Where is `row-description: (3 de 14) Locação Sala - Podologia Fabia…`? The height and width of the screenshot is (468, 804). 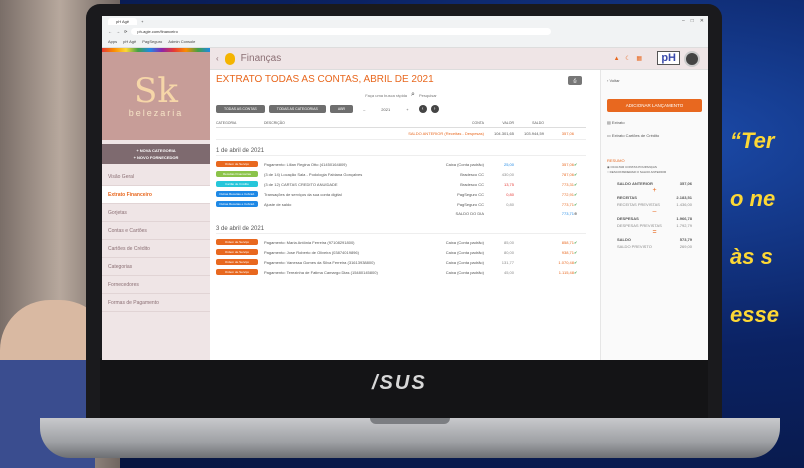 row-description: (3 de 14) Locação Sala - Podologia Fabia… is located at coordinates (313, 174).